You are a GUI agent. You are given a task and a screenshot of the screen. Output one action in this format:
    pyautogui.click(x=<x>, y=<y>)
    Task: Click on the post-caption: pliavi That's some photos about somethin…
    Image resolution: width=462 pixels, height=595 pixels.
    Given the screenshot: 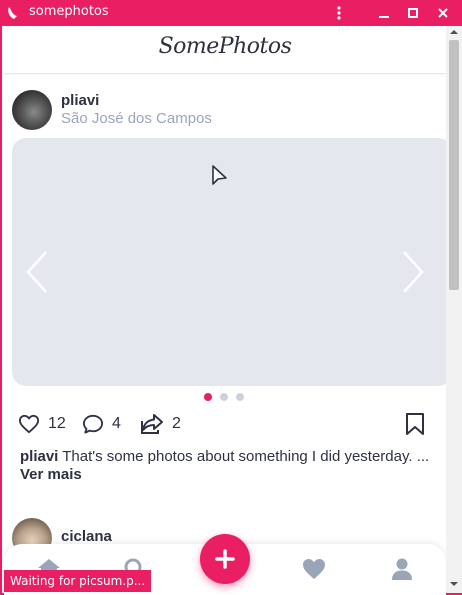 What is the action you would take?
    pyautogui.click(x=225, y=466)
    